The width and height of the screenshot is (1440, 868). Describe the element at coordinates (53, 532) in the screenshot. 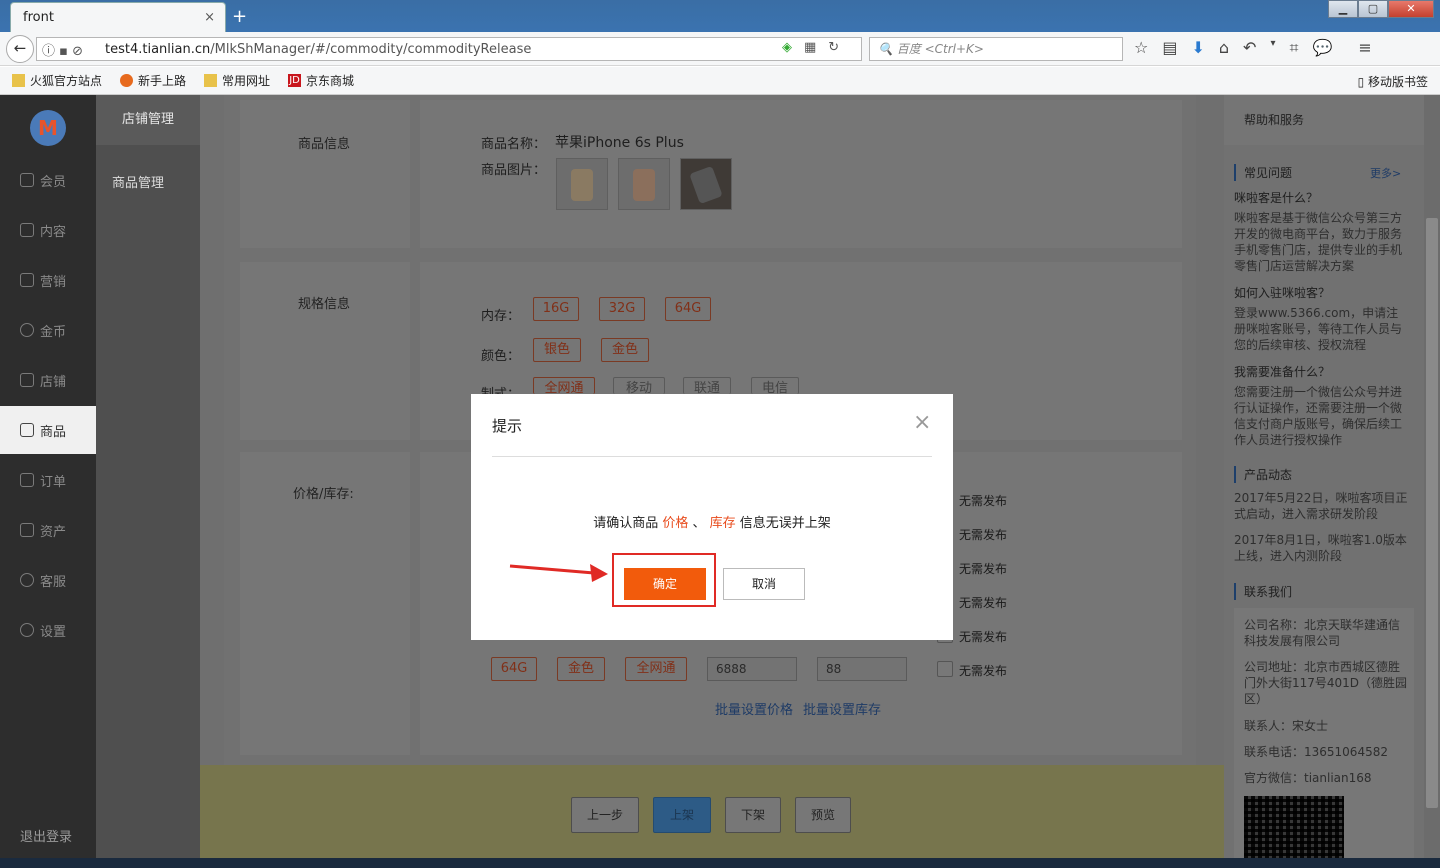

I see `sidebar-item-label: 资产` at that location.